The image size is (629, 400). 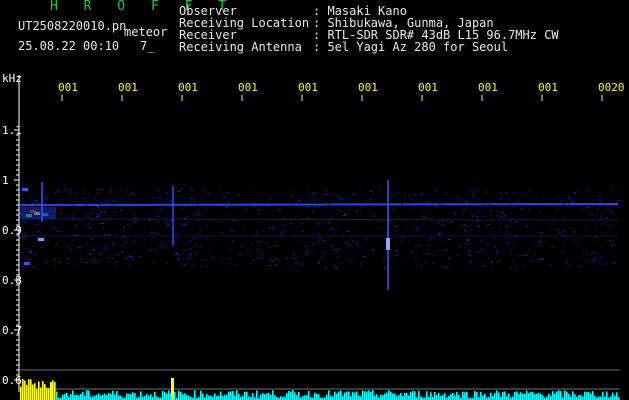 What do you see at coordinates (12, 78) in the screenshot?
I see `y-unit-label: kHz` at bounding box center [12, 78].